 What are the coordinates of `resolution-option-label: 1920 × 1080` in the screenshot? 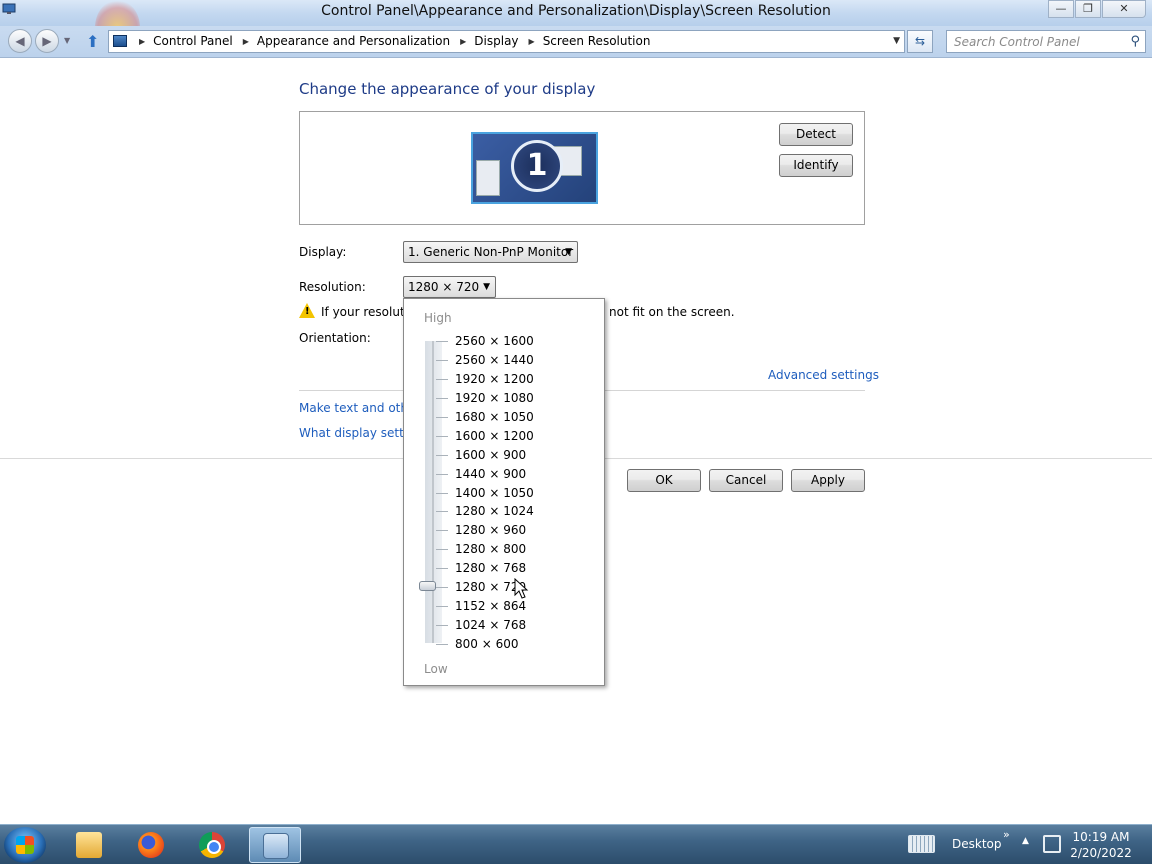 It's located at (494, 397).